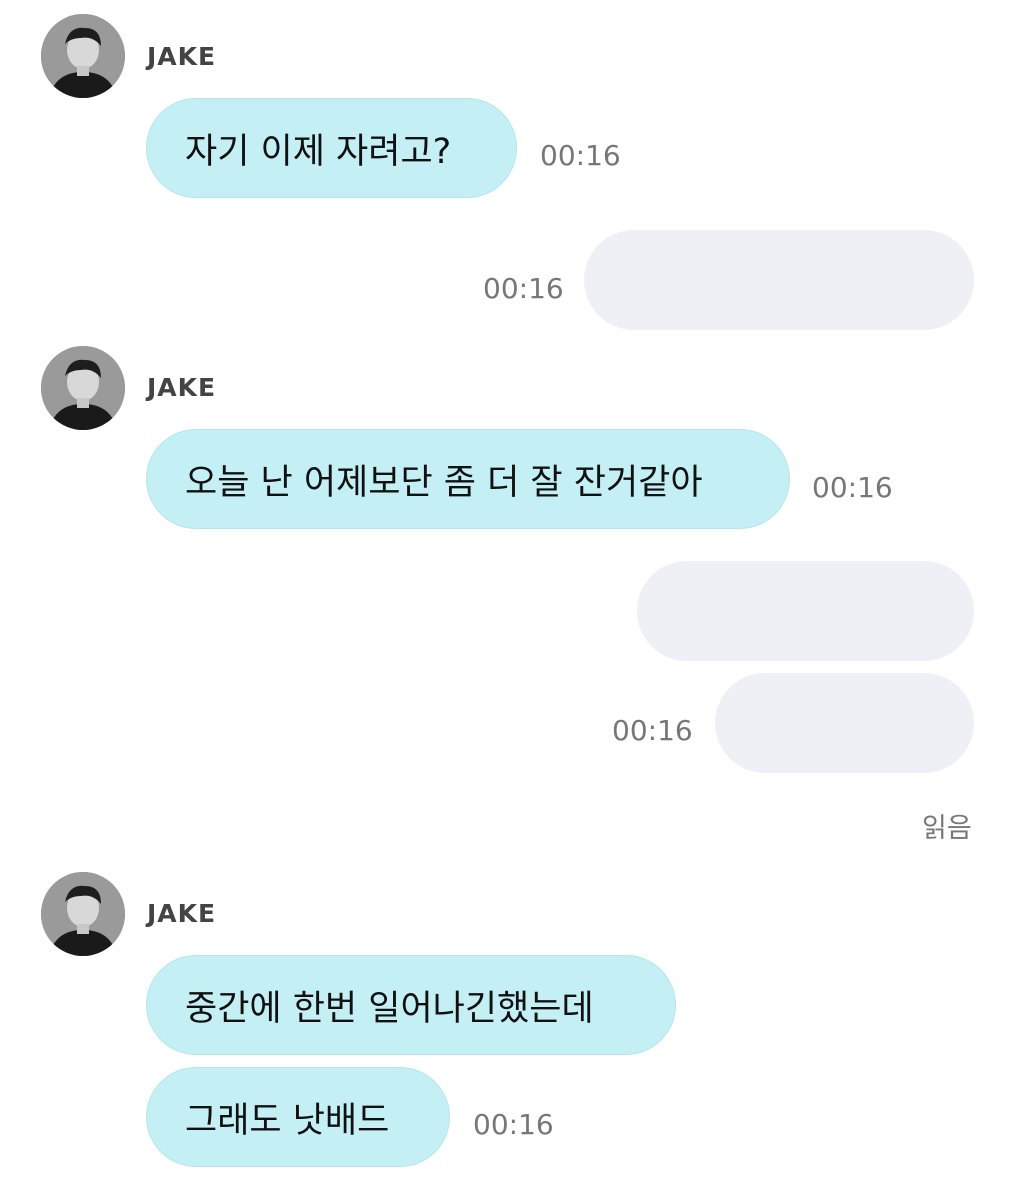 This screenshot has width=1018, height=1200. I want to click on message-text: 오늘 난 어제보단 좀 더 잘 잔거같아, so click(444, 482).